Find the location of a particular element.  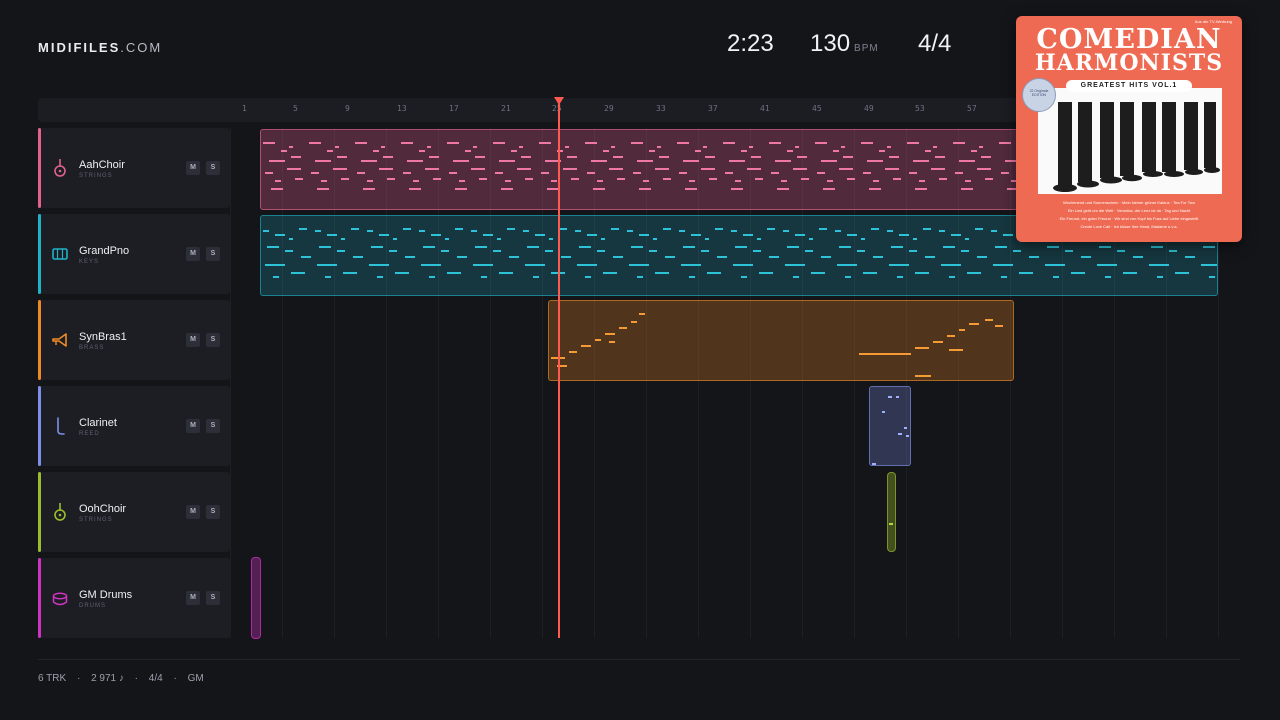

track-header-clarinet: Clarinet REED M S is located at coordinates (134, 426).